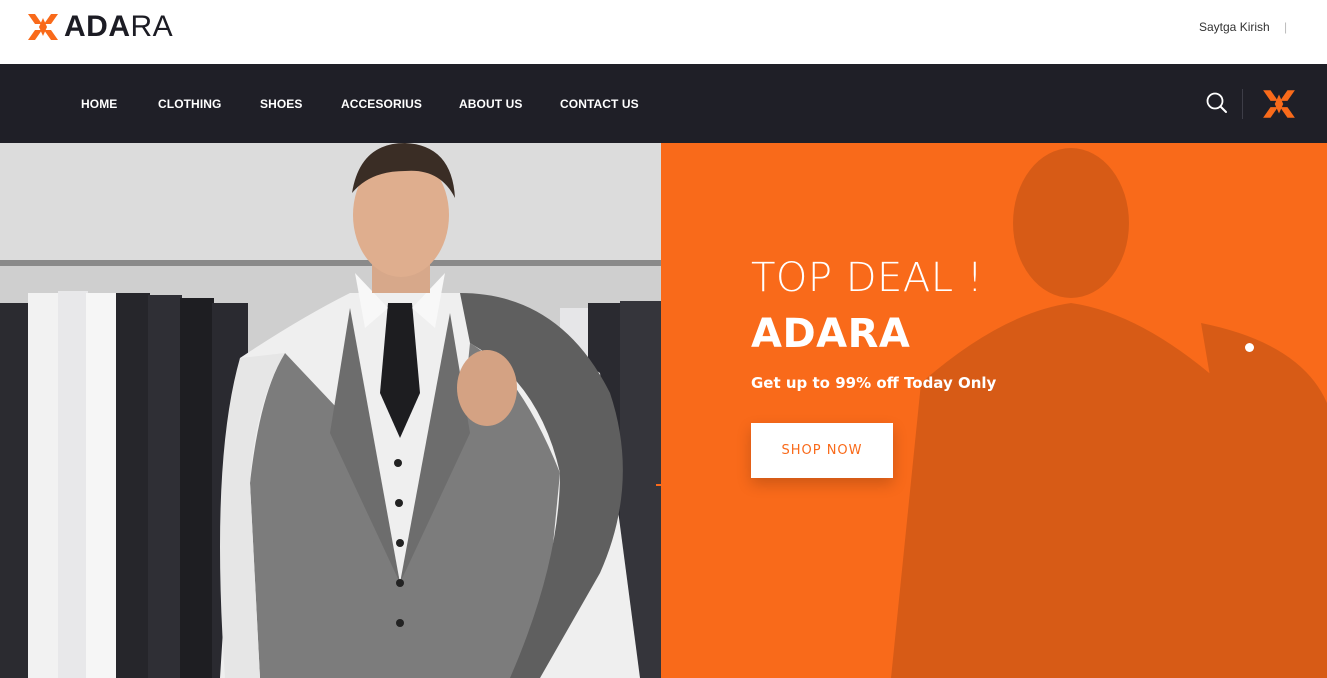 This screenshot has height=678, width=1327. Describe the element at coordinates (822, 450) in the screenshot. I see `shop-now-button: SHOP NOW` at that location.